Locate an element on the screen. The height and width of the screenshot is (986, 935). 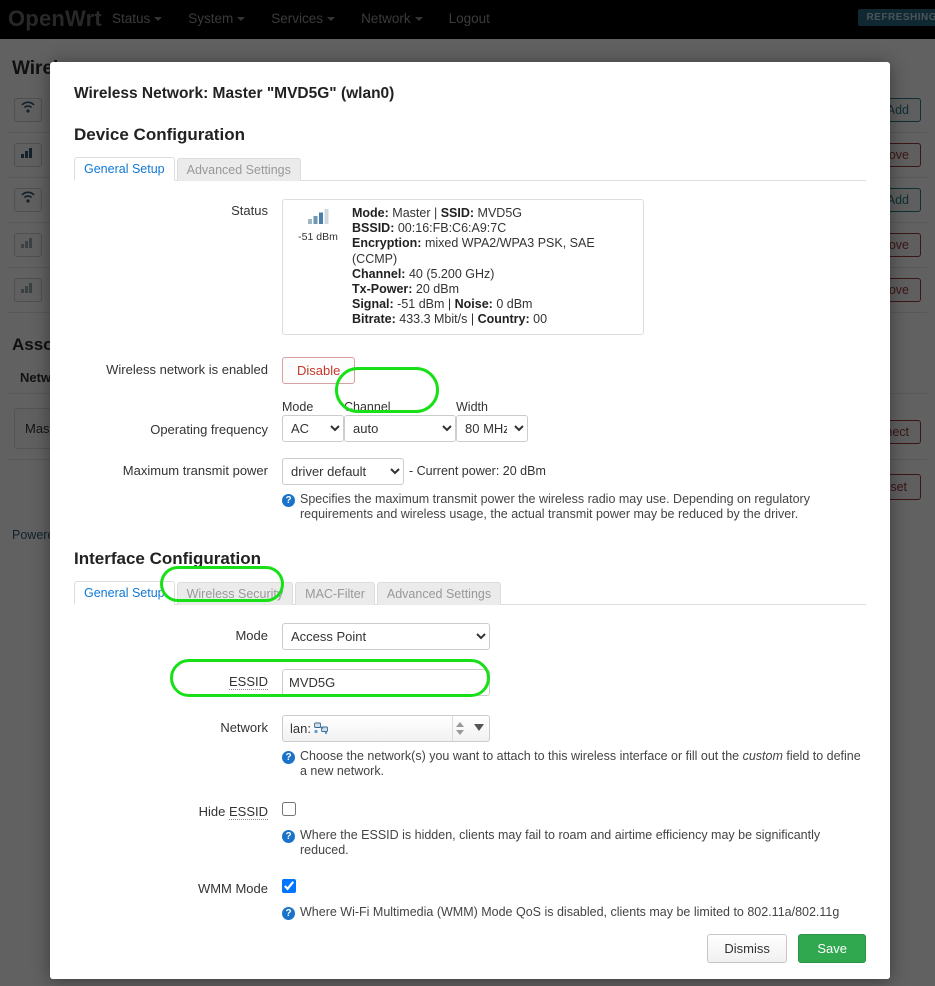
status-line-txpower: Tx-Power: 20 dBm is located at coordinates (406, 289).